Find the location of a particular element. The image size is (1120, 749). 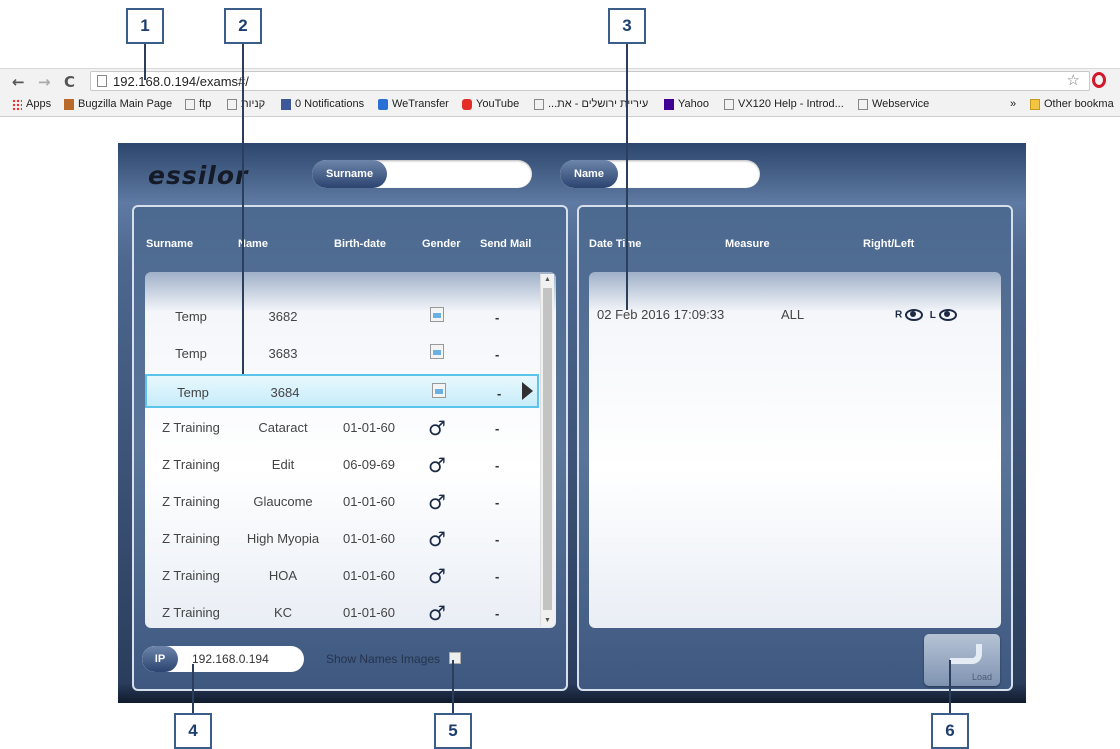

right-eye-icon is located at coordinates (914, 315).